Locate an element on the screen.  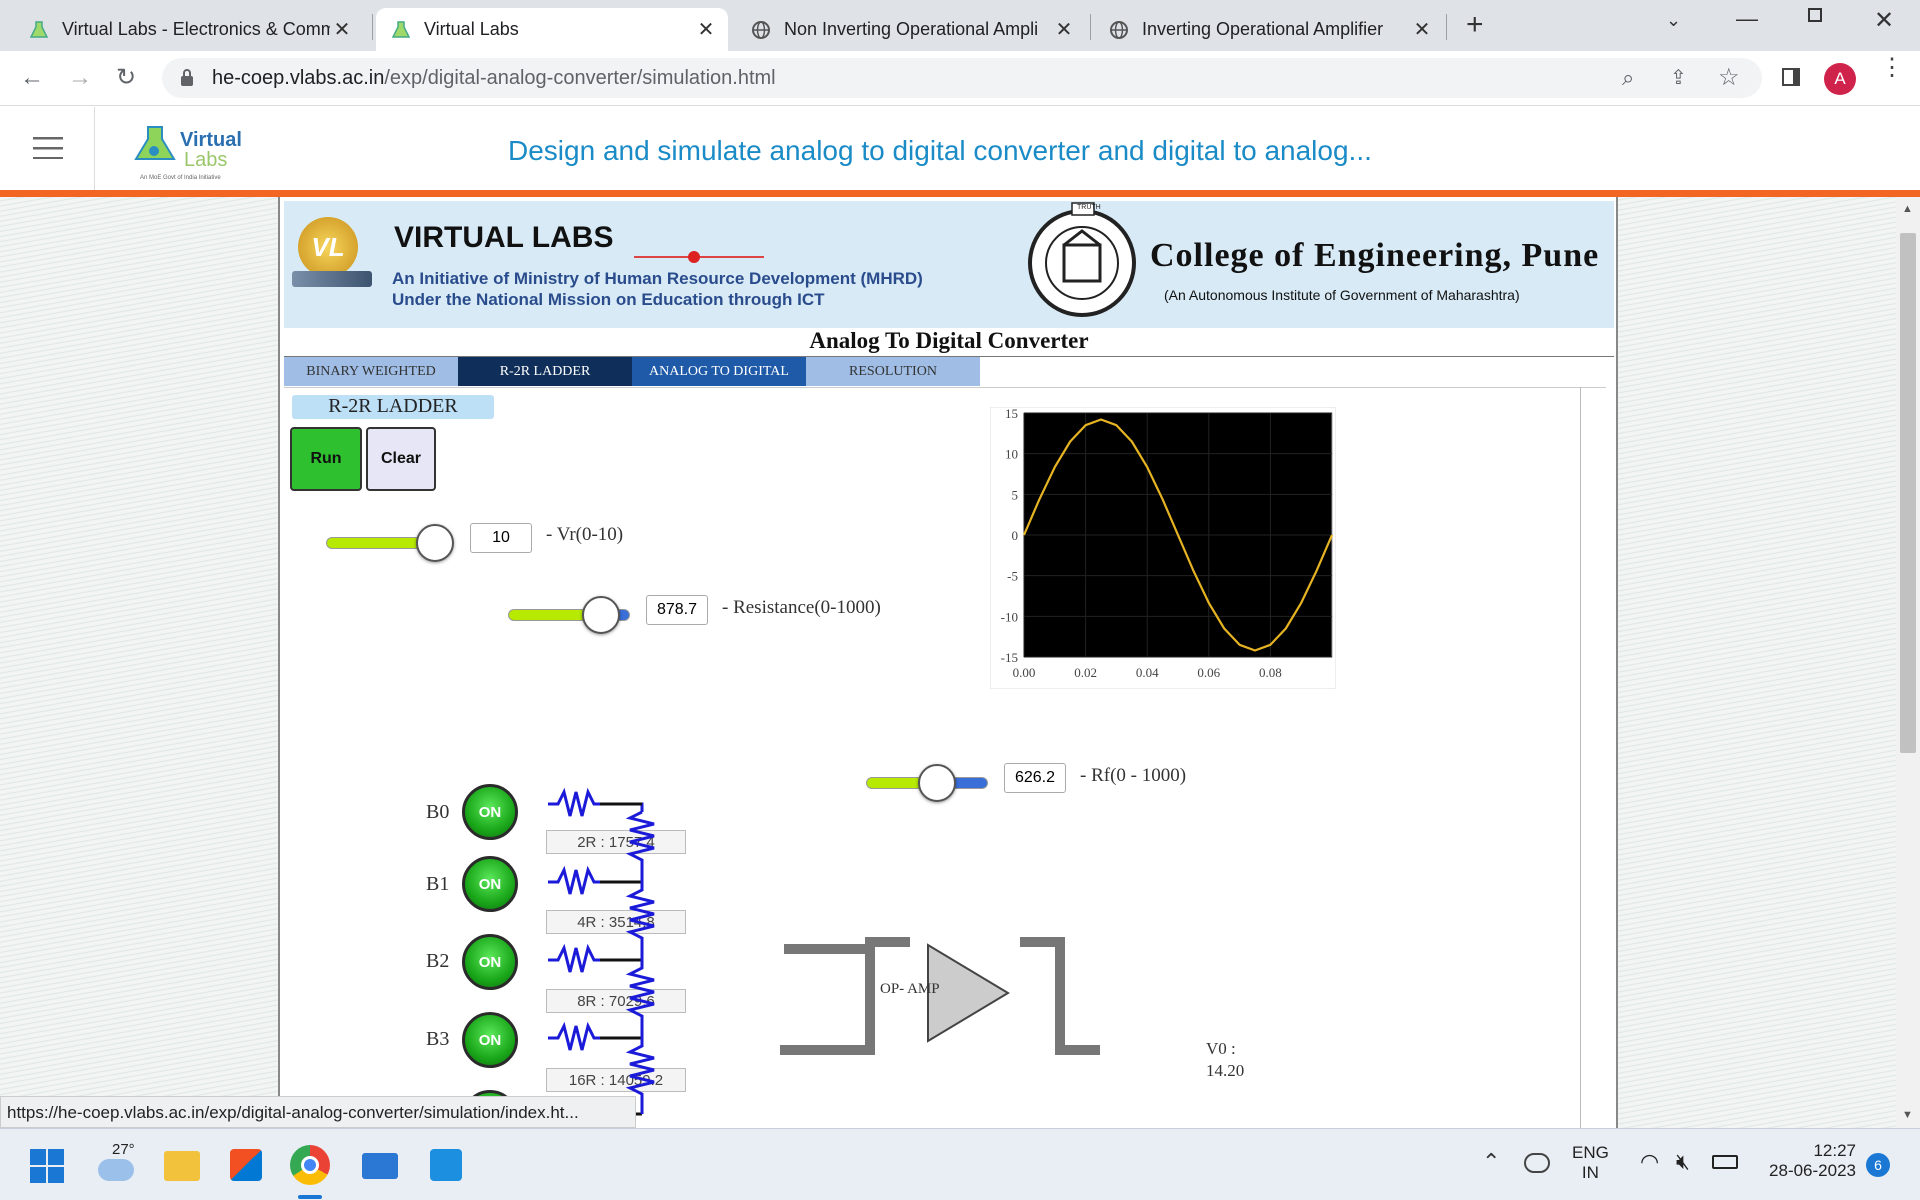
tab-analog-to-digital: ANALOG TO DIGITAL is located at coordinates (719, 371).